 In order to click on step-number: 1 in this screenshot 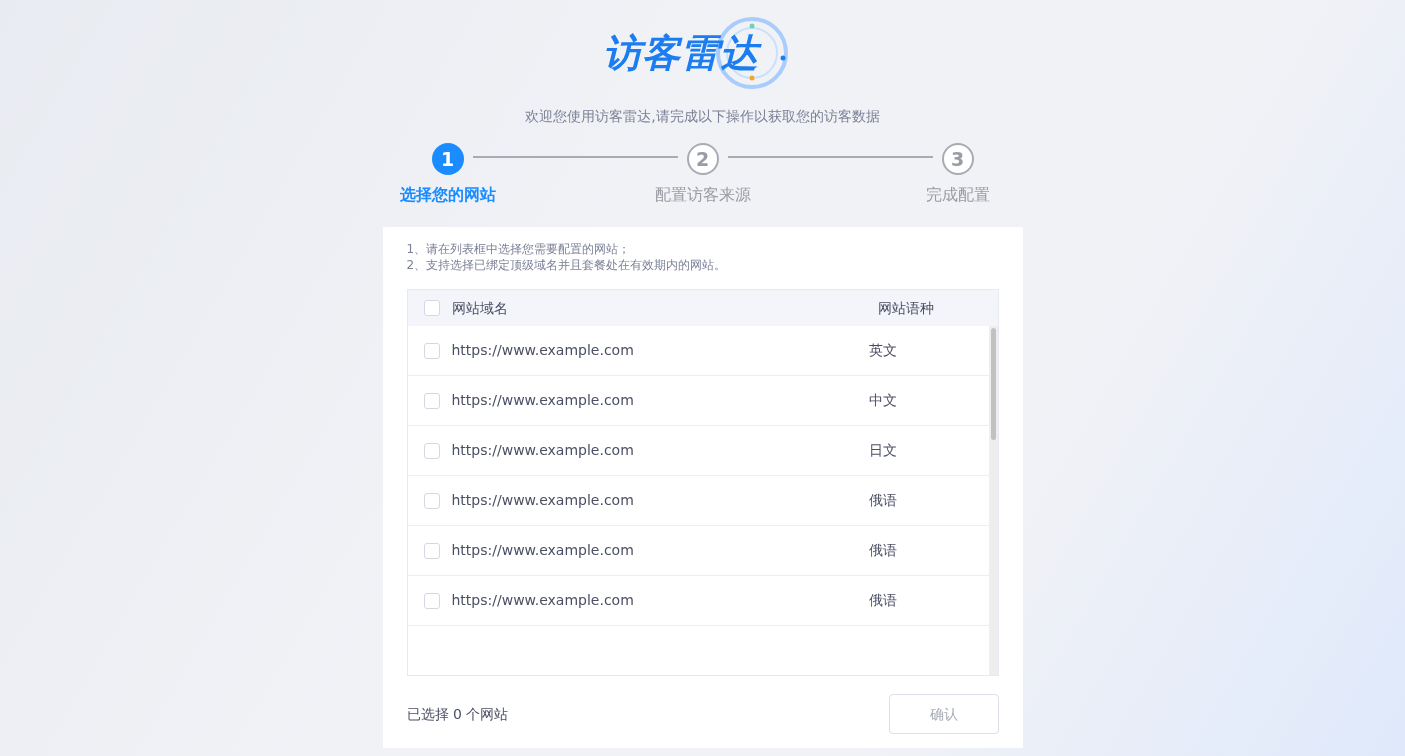, I will do `click(447, 159)`.